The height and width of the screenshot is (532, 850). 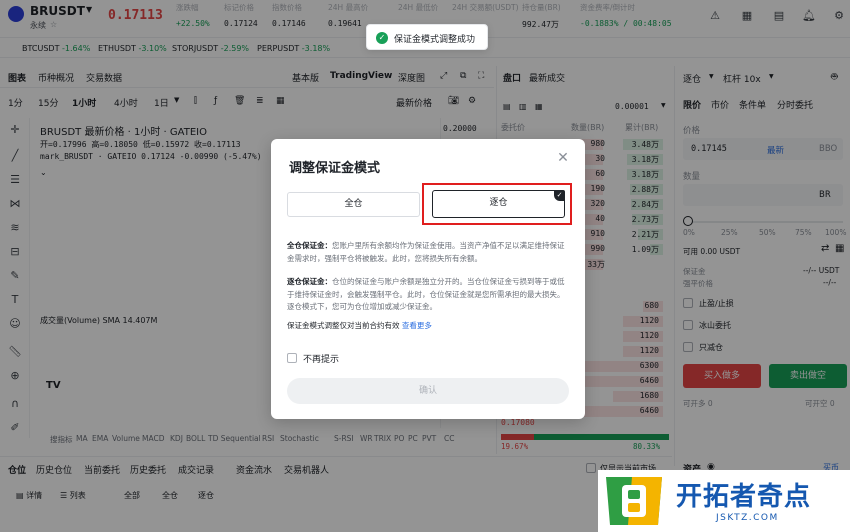 I want to click on success-toast: ✓ 保证金模式调整成功, so click(x=427, y=37).